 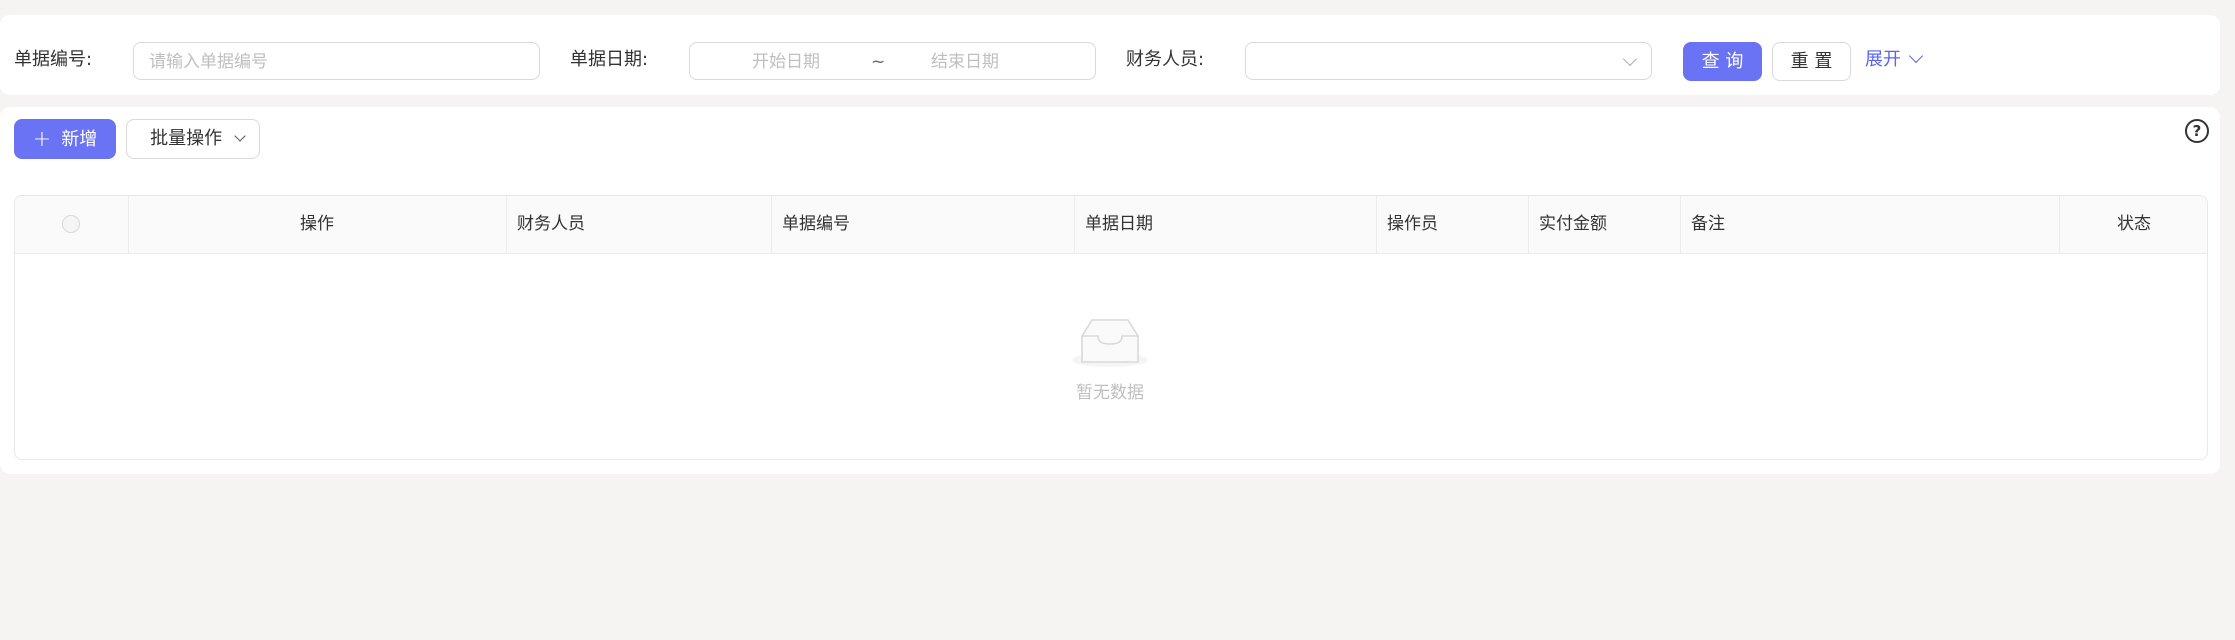 I want to click on doc-date-range-picker: 开始日期 ~ 结束日期, so click(x=892, y=61).